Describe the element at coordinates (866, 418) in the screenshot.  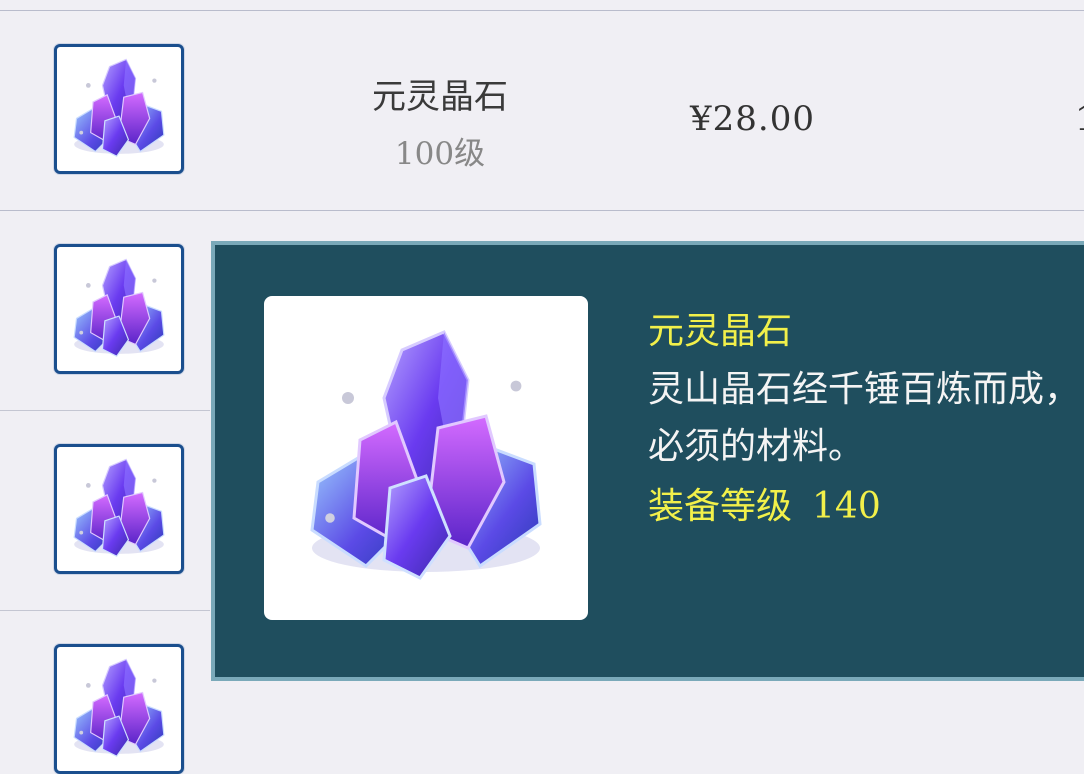
I see `tooltip-description: 灵山晶石经千锤百炼而成， 必须的材料。` at that location.